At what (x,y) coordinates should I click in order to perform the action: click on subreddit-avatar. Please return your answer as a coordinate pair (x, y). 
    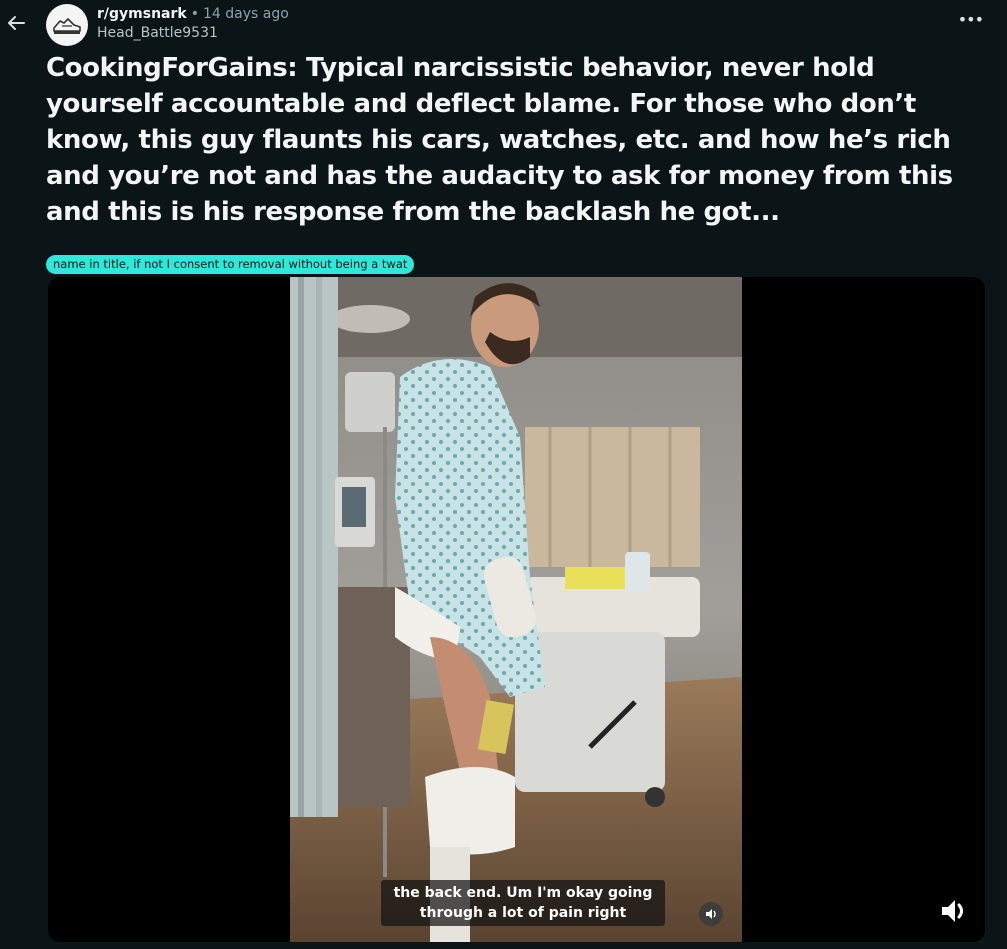
    Looking at the image, I should click on (67, 25).